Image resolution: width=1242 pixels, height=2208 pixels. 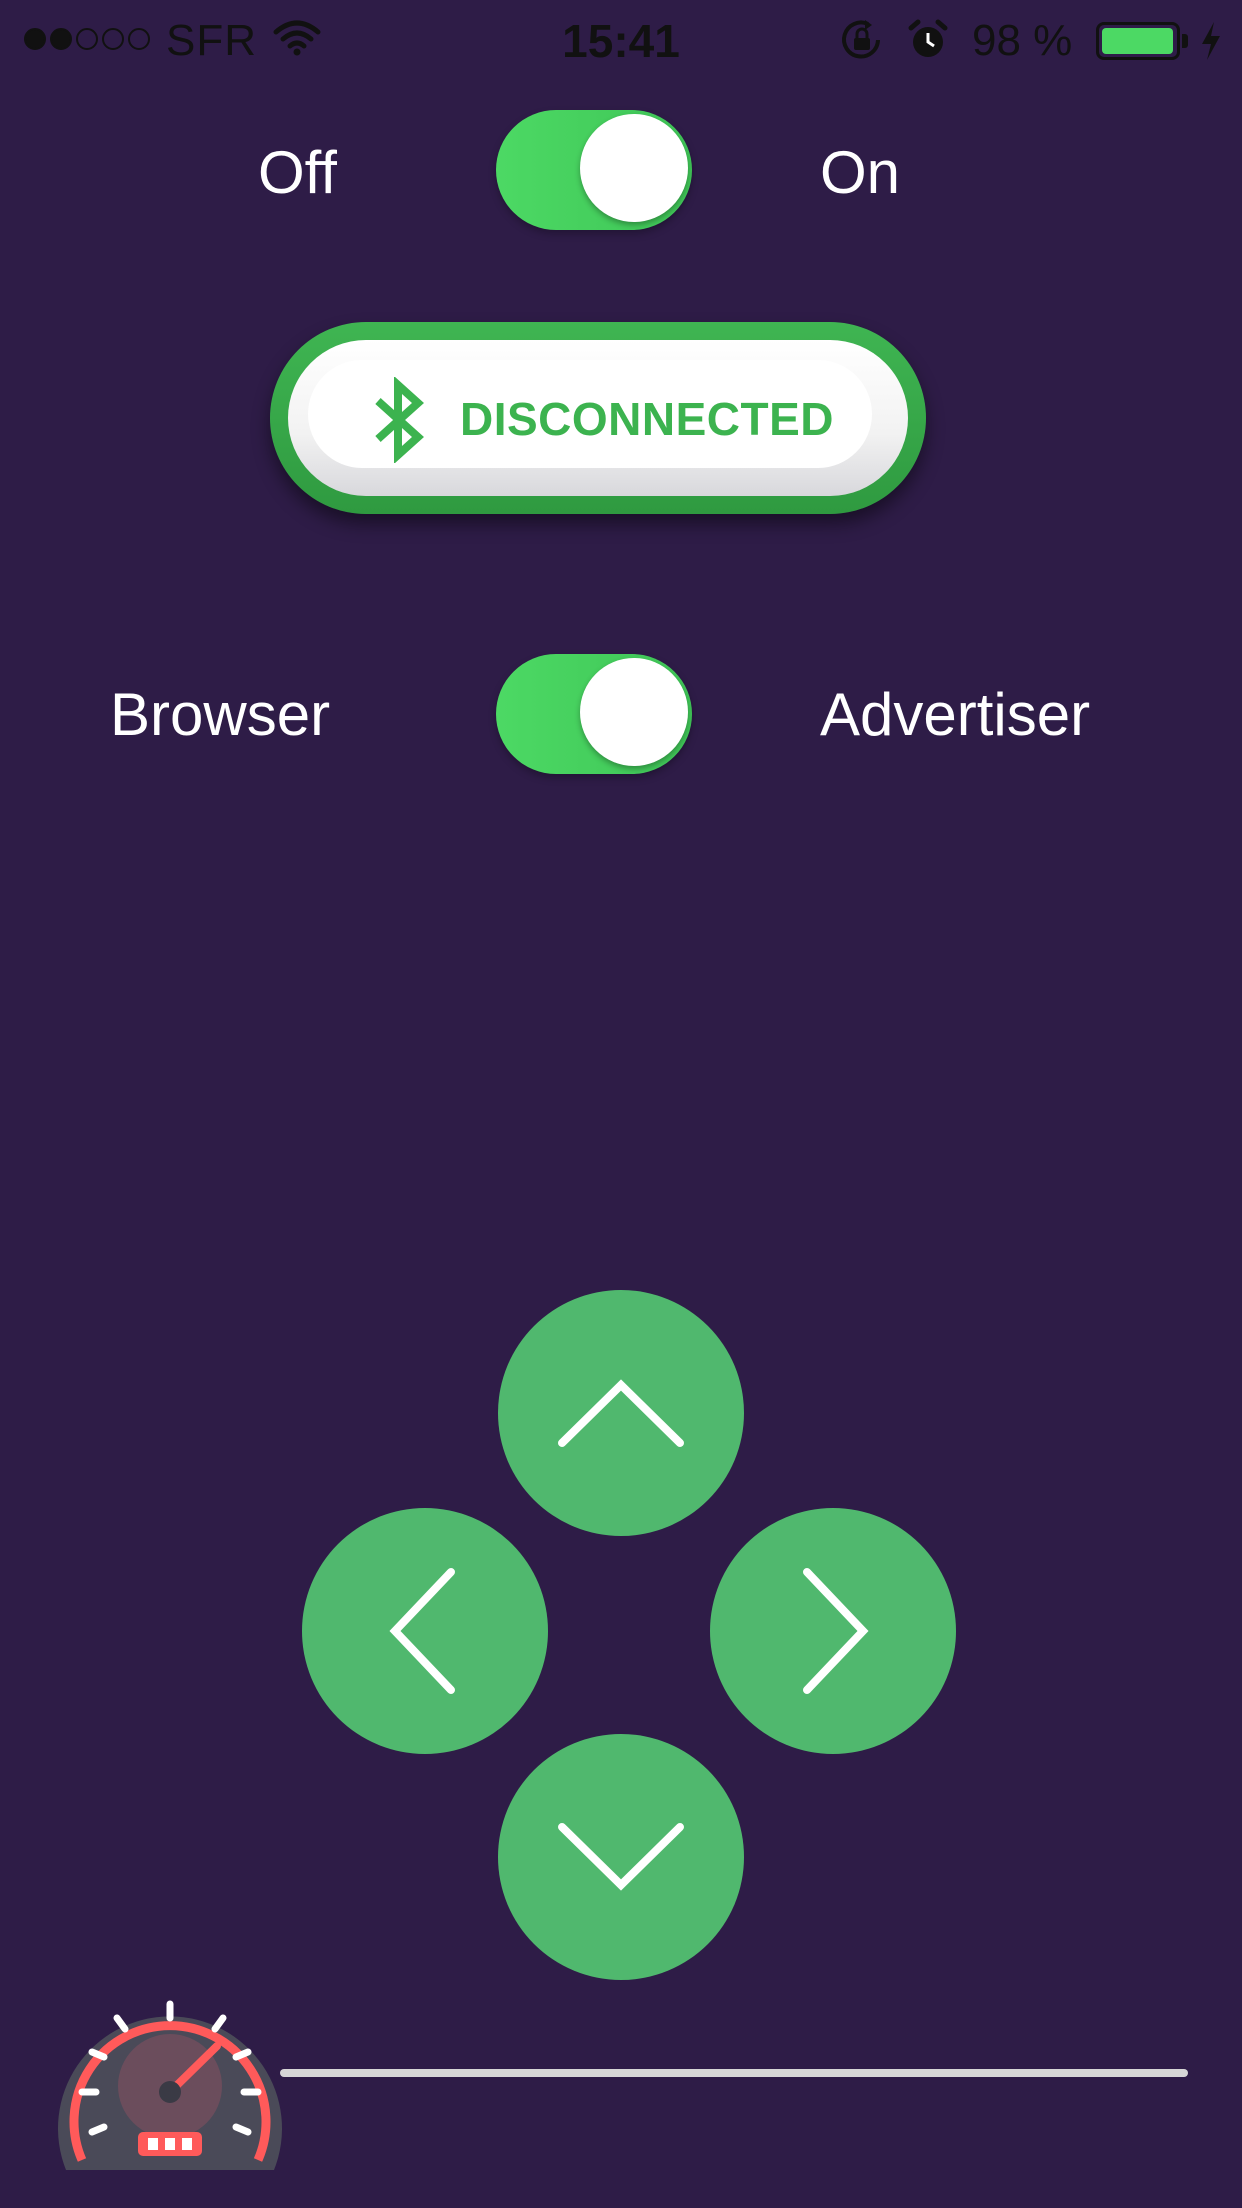 I want to click on power-toggle, so click(x=594, y=170).